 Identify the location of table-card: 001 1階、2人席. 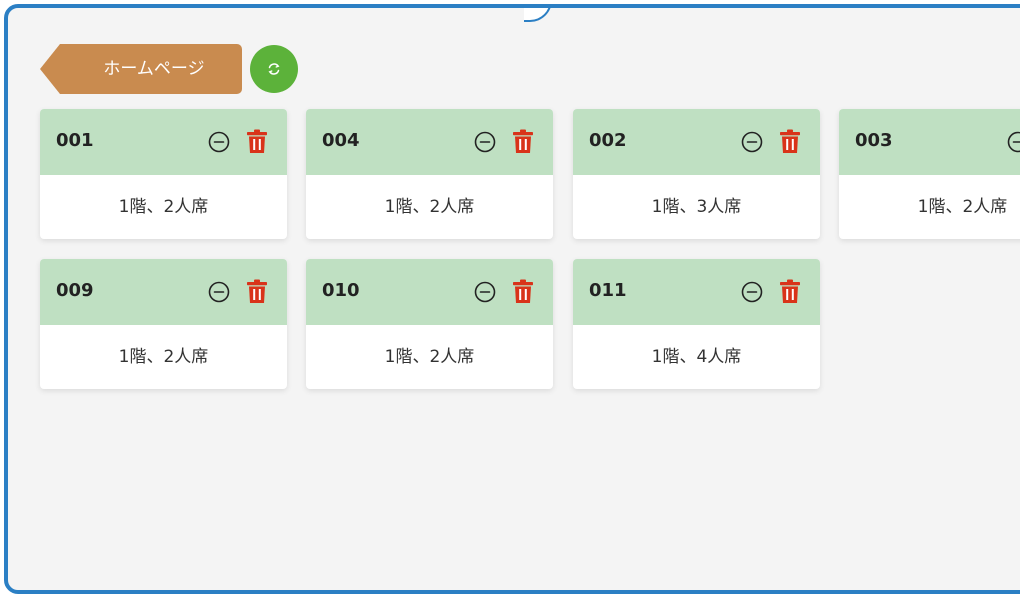
(163, 174).